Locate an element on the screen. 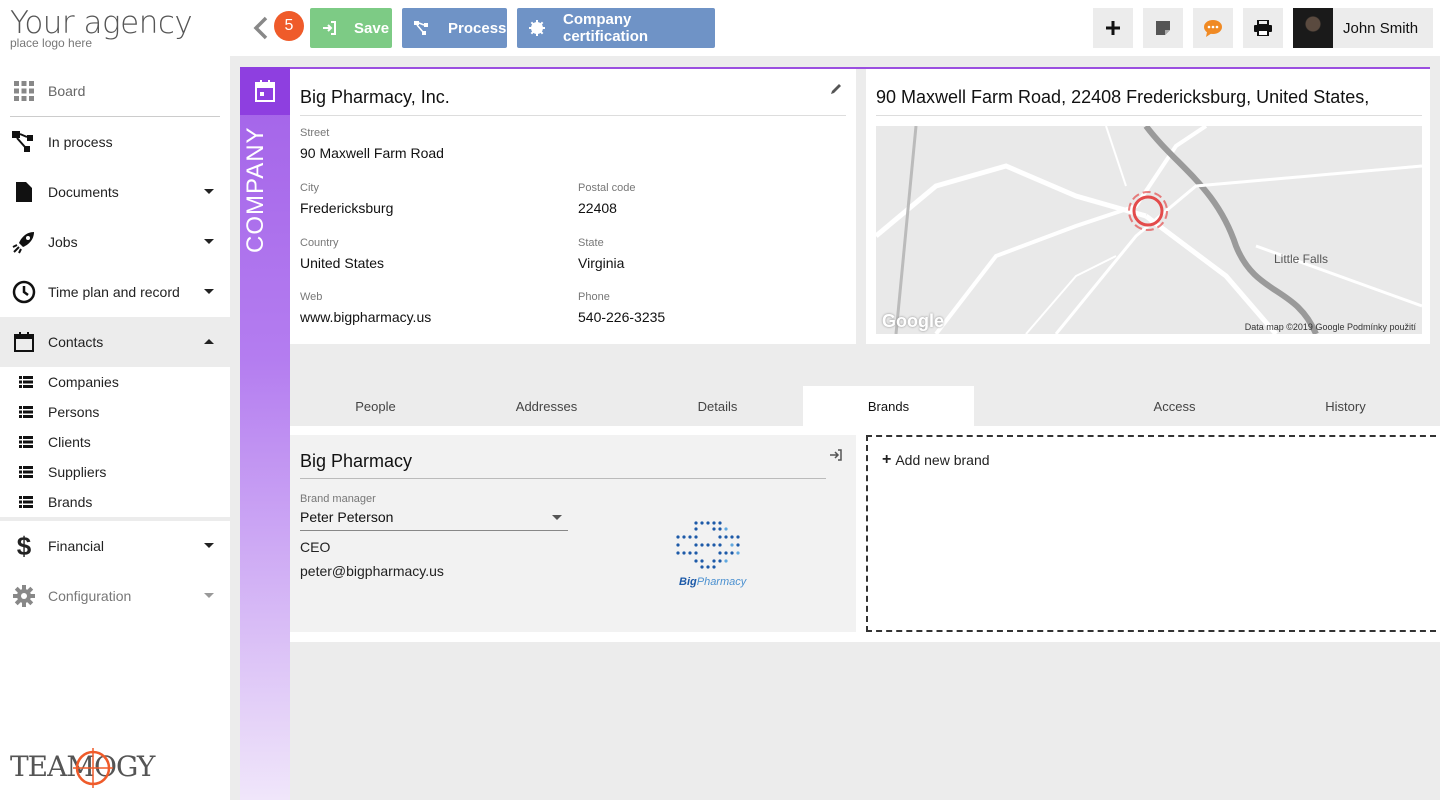 The height and width of the screenshot is (800, 1440). field-value: United States is located at coordinates (342, 263).